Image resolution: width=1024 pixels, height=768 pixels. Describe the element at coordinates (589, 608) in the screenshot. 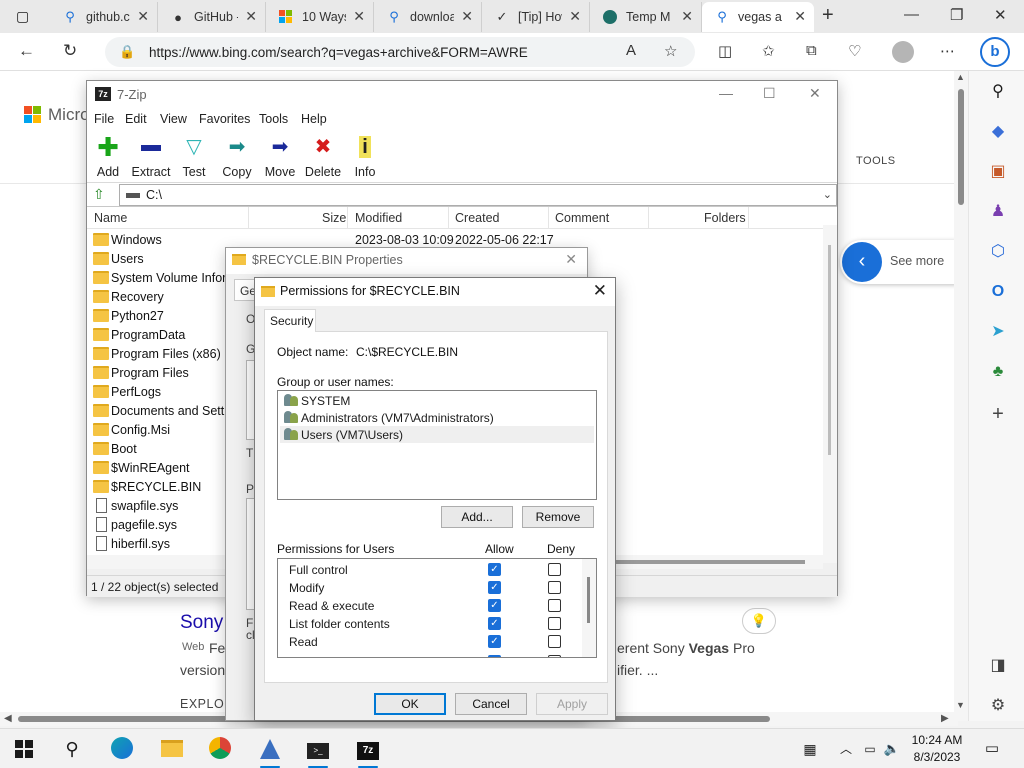

I see `permissions-scrollbar` at that location.